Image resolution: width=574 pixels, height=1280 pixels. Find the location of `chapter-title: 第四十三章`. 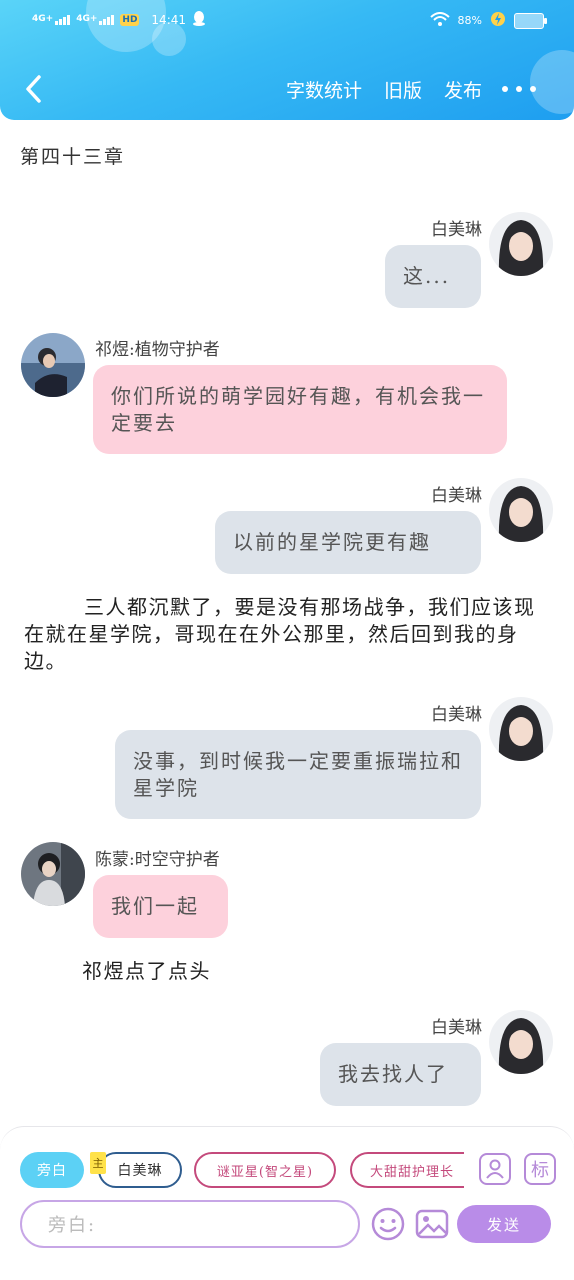

chapter-title: 第四十三章 is located at coordinates (73, 157).